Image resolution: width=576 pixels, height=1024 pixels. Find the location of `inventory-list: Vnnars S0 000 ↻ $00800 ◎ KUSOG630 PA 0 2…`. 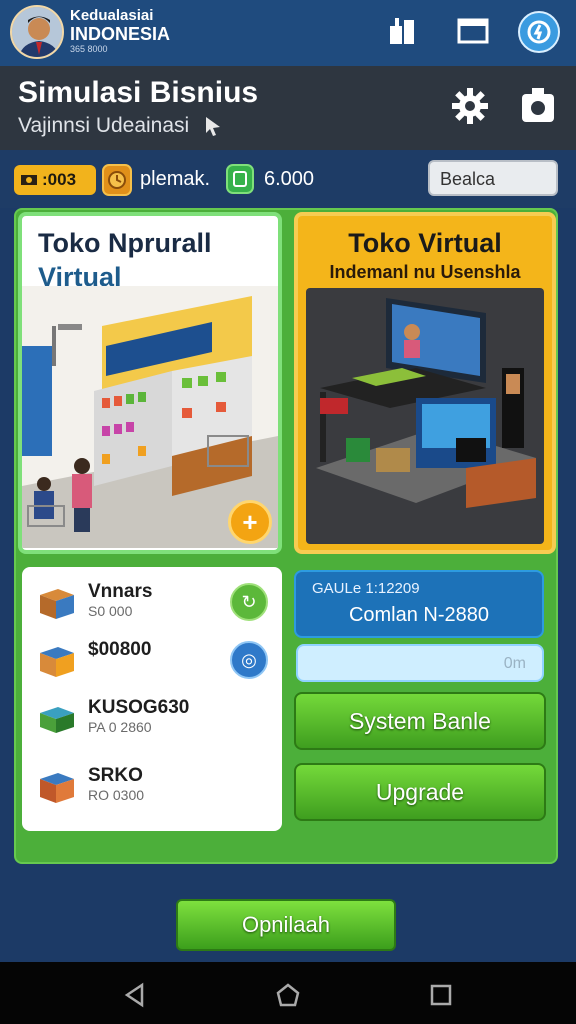

inventory-list: Vnnars S0 000 ↻ $00800 ◎ KUSOG630 PA 0 2… is located at coordinates (152, 699).